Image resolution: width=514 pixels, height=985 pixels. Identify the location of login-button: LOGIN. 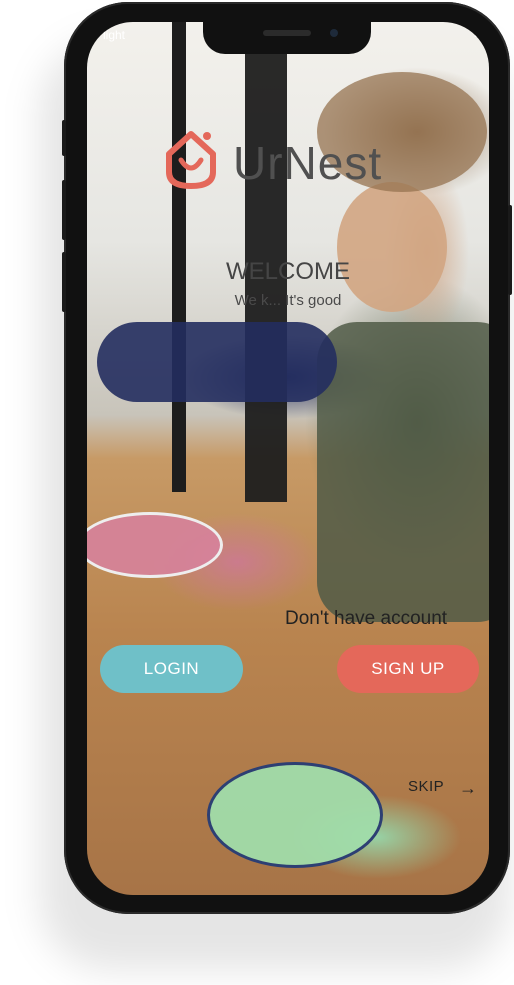
(171, 669).